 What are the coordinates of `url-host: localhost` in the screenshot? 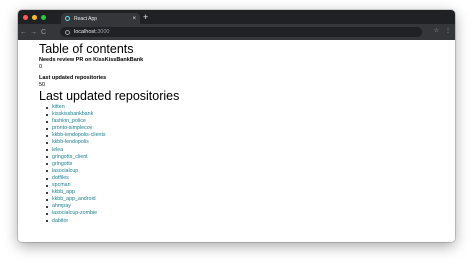 It's located at (85, 32).